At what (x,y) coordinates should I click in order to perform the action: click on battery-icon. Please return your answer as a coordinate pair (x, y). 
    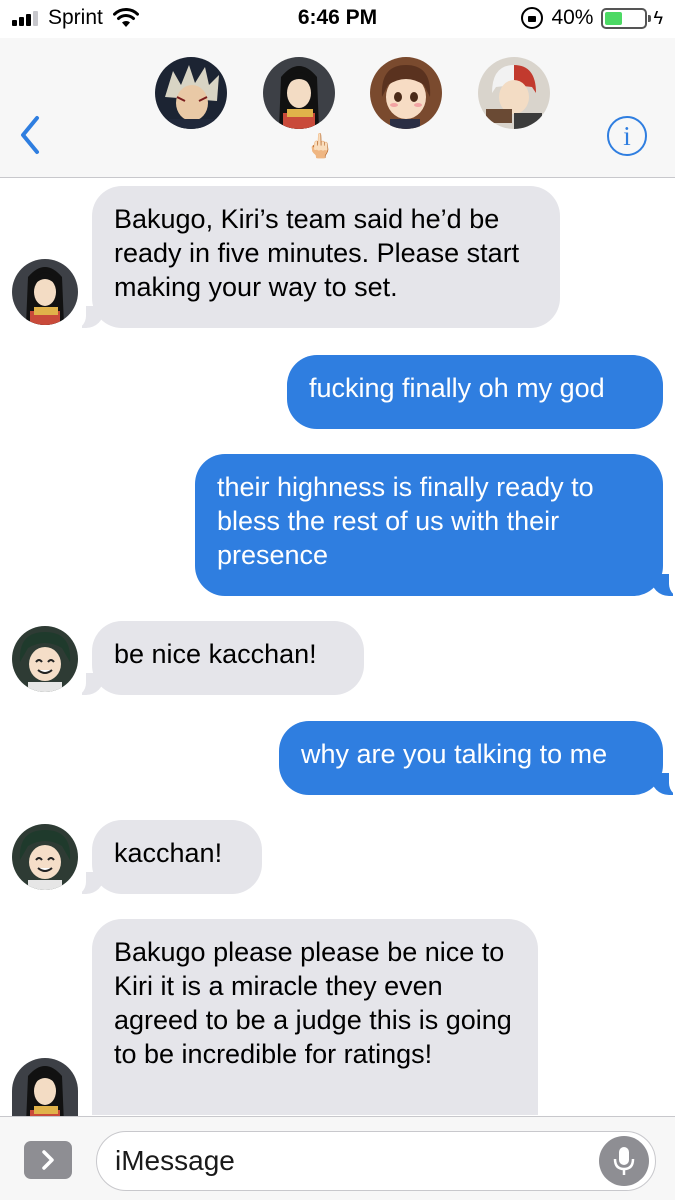
    Looking at the image, I should click on (626, 18).